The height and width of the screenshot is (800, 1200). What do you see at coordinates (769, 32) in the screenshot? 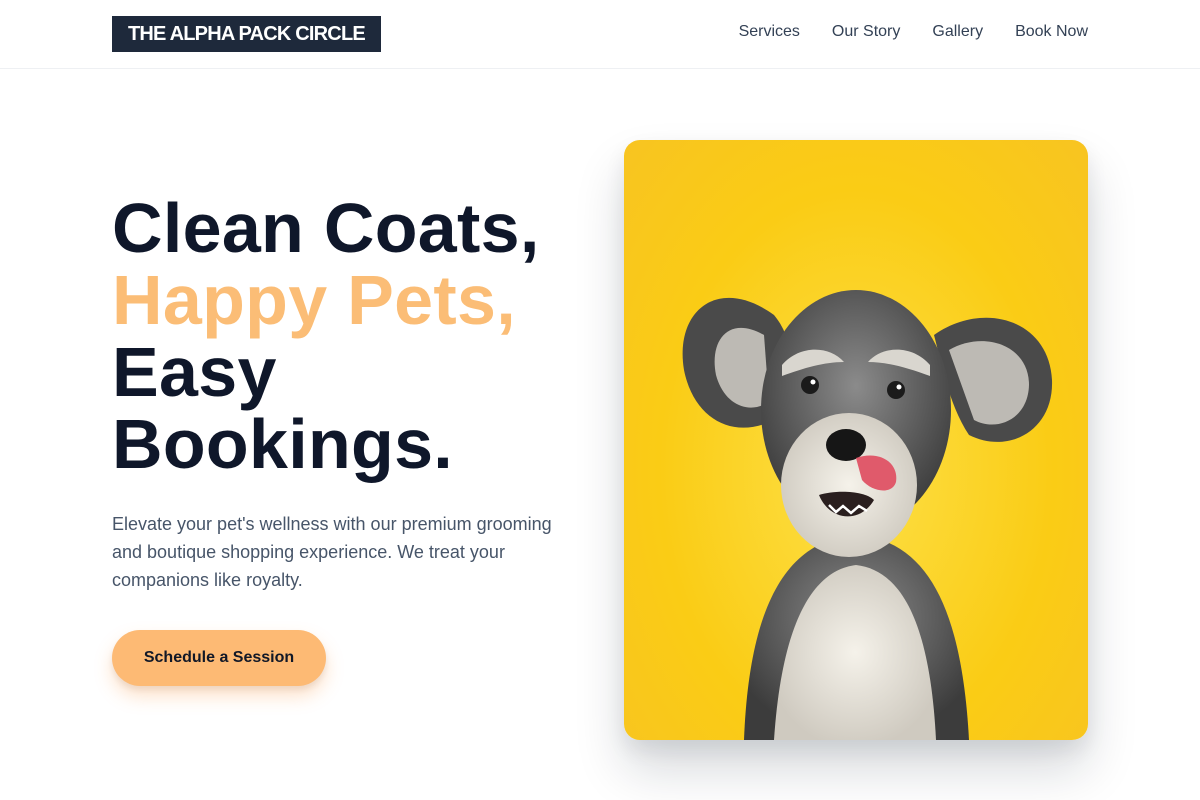
I see `nav-link-services: Services` at bounding box center [769, 32].